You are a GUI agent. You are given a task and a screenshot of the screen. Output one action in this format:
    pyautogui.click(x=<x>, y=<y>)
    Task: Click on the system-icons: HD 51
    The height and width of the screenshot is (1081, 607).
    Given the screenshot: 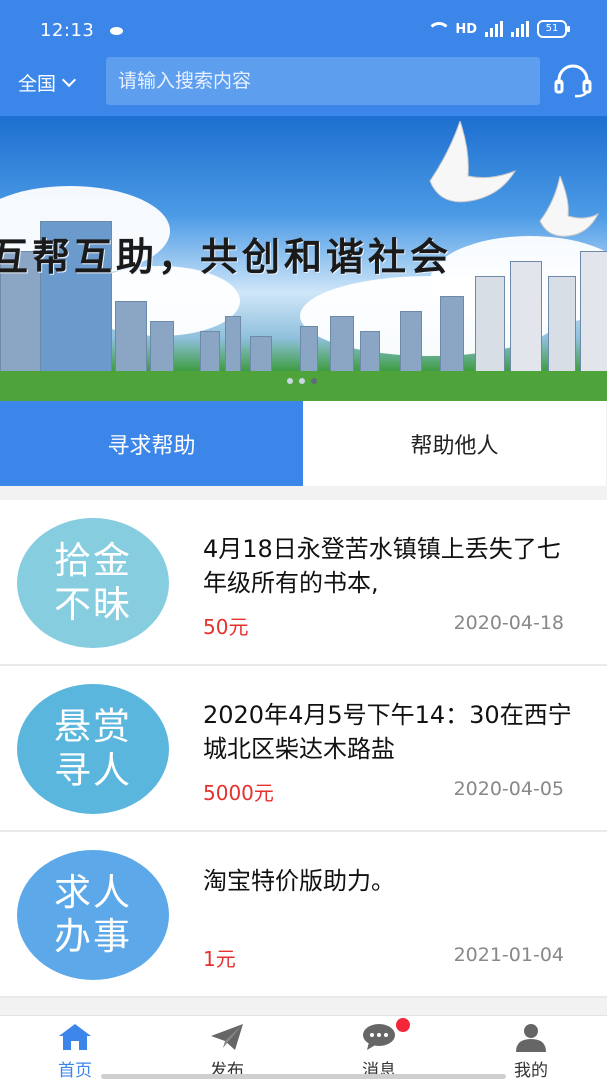 What is the action you would take?
    pyautogui.click(x=498, y=29)
    